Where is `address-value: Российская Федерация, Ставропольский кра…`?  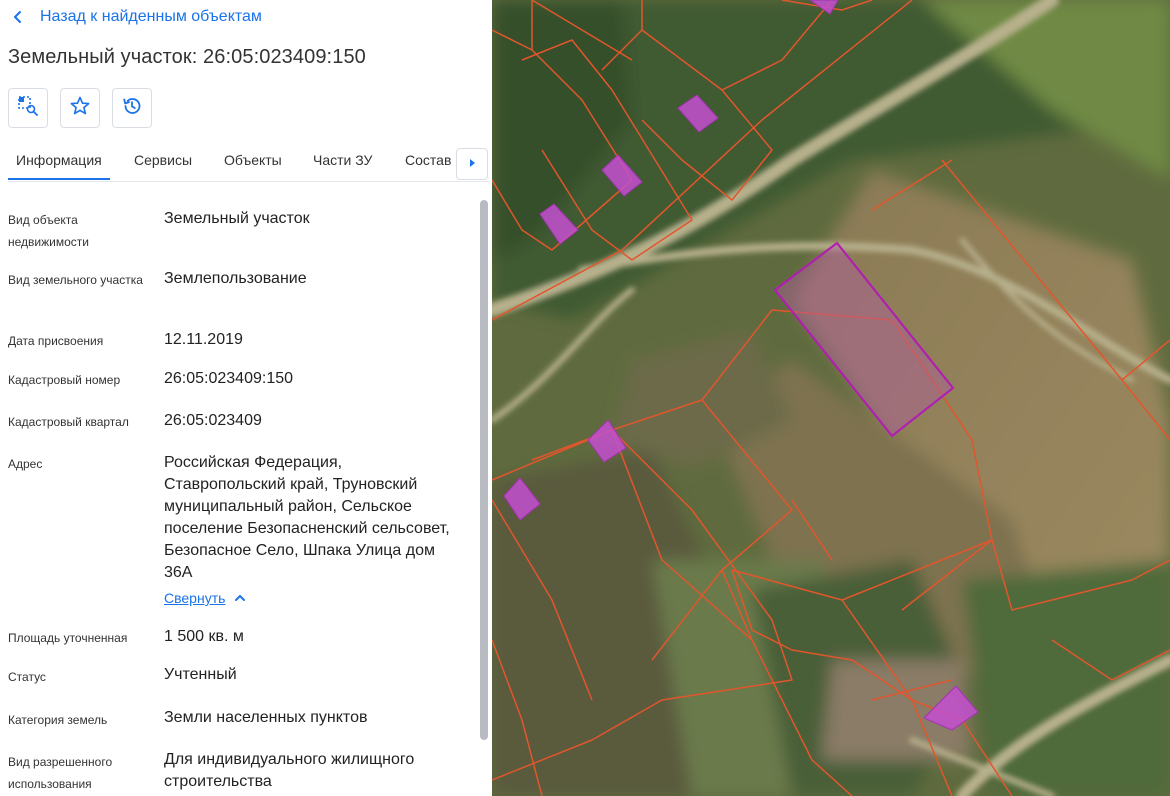
address-value: Российская Федерация, Ставропольский кра… is located at coordinates (307, 517).